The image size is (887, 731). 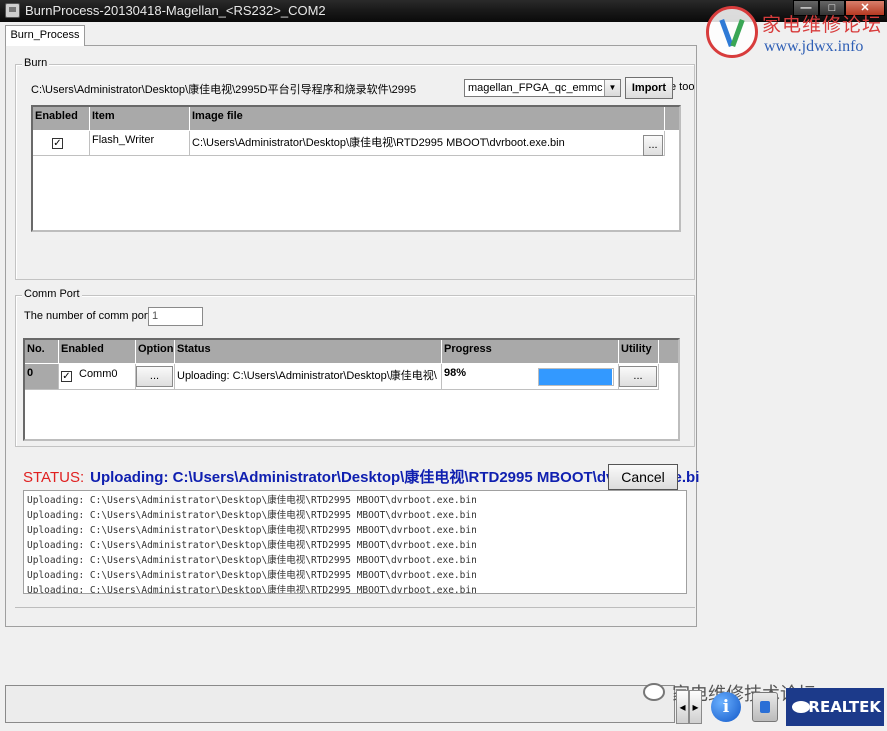 What do you see at coordinates (535, 88) in the screenshot?
I see `profile-select-value: magellan_FPGA_qc_emmc` at bounding box center [535, 88].